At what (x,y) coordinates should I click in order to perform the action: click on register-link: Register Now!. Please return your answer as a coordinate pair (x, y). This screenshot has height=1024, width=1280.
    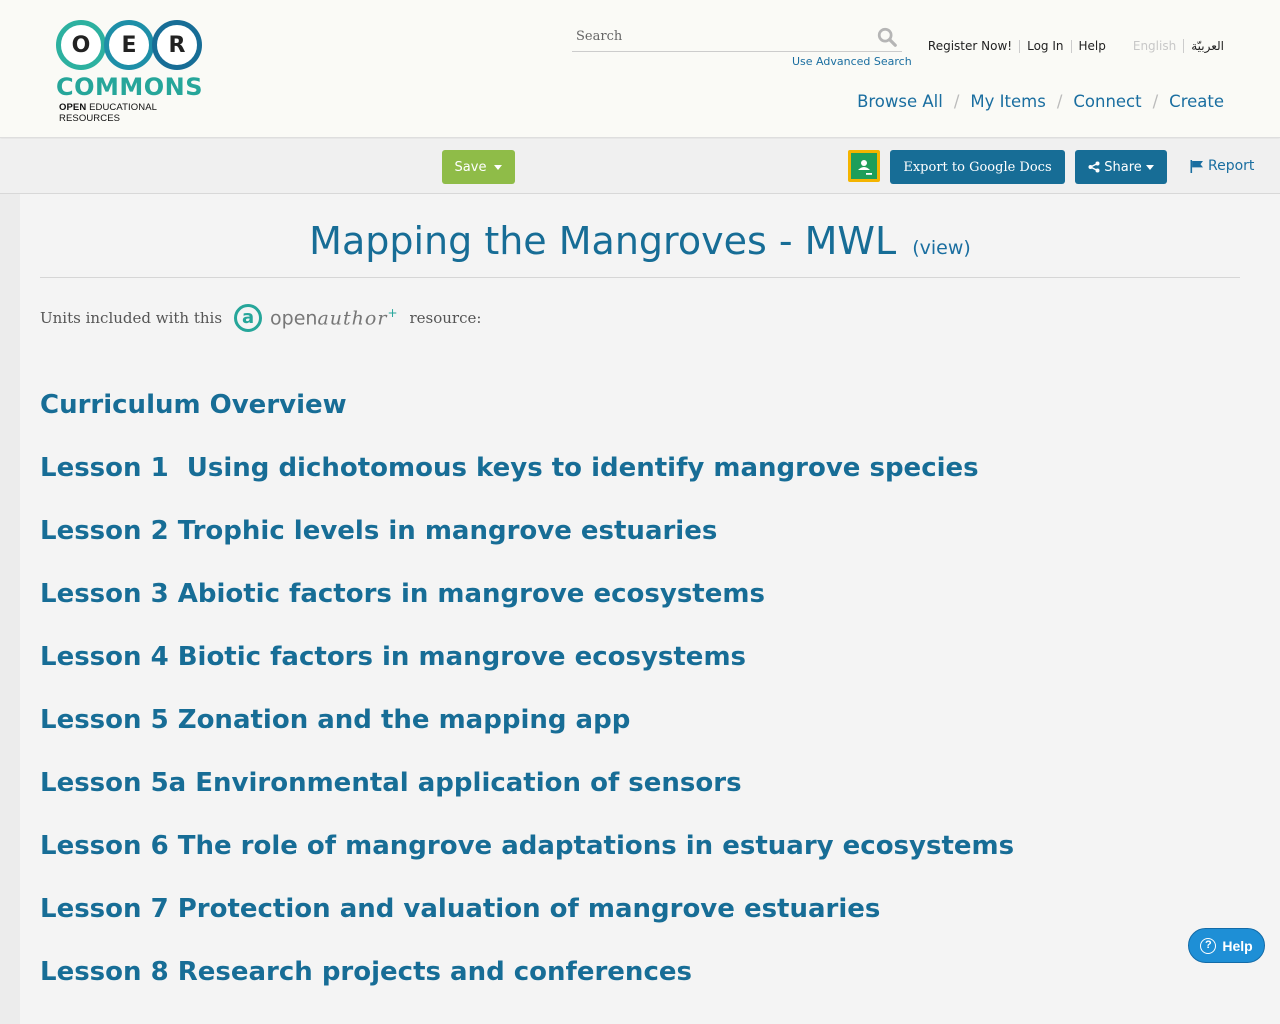
    Looking at the image, I should click on (971, 46).